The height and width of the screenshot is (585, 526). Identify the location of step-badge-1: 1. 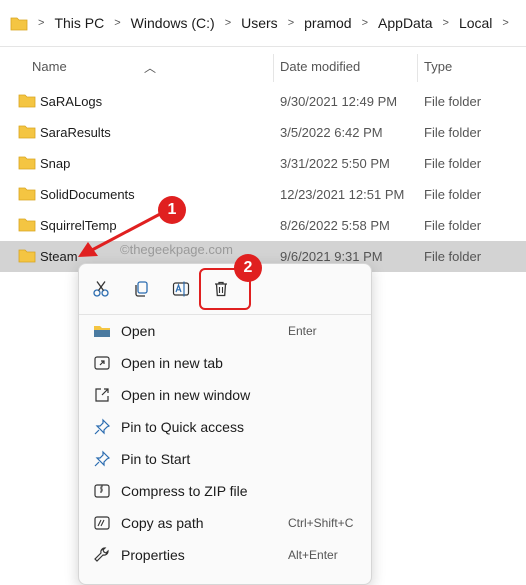
(172, 210).